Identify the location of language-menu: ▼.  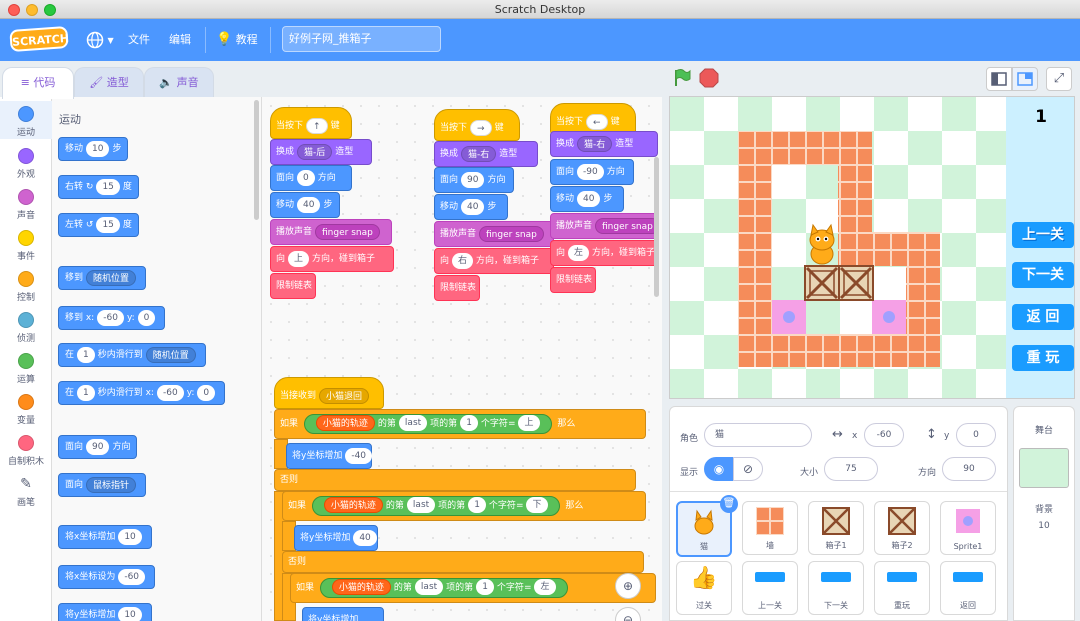
(100, 40).